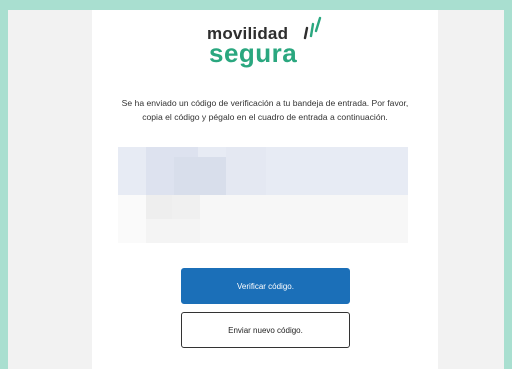  I want to click on verify-code-button: Verificar código., so click(265, 286).